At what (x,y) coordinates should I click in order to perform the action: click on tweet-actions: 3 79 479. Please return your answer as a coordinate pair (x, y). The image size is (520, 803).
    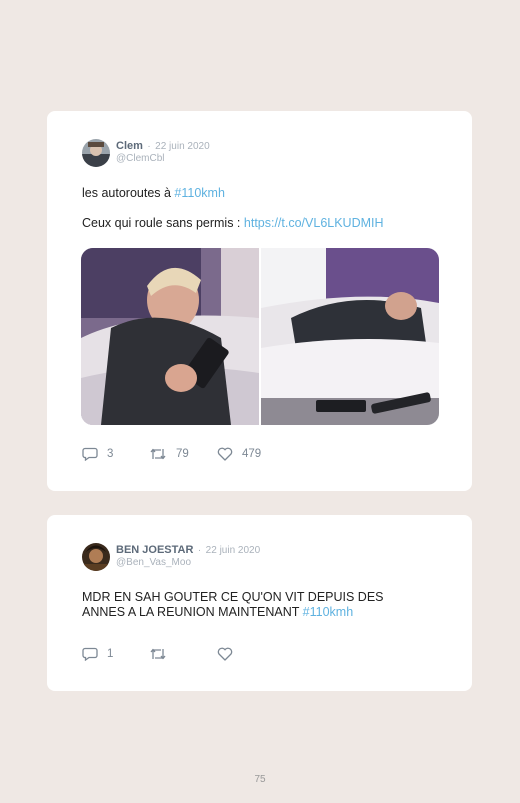
    Looking at the image, I should click on (171, 454).